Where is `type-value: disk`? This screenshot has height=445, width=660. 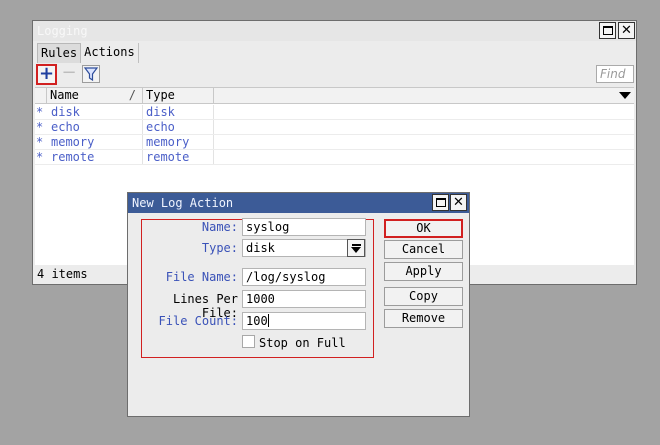 type-value: disk is located at coordinates (260, 248).